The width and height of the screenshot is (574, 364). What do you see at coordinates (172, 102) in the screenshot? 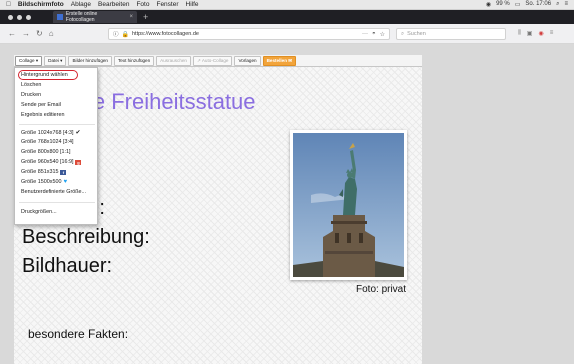
I see `collage-title-text: ie Freiheitsstatue` at bounding box center [172, 102].